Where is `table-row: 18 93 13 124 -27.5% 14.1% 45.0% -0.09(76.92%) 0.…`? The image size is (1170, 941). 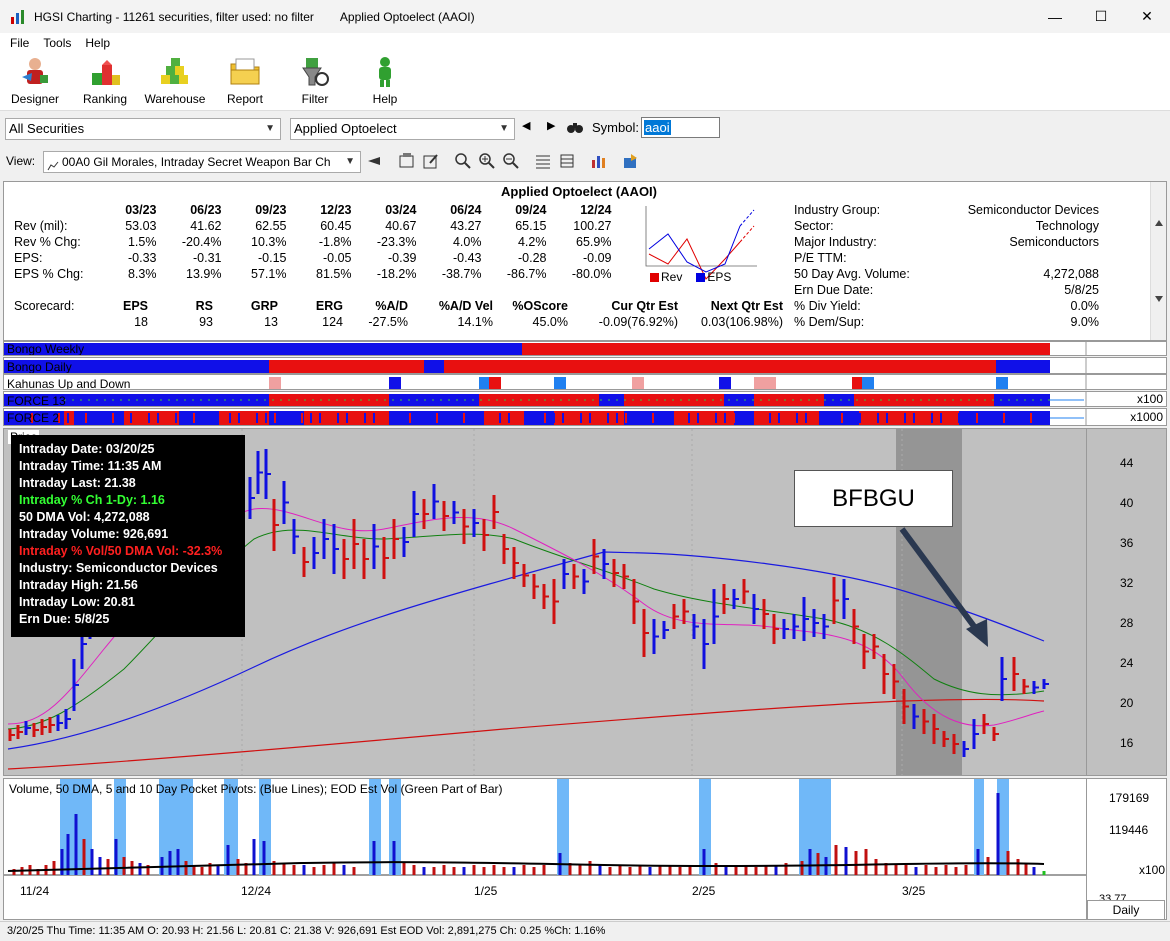
table-row: 18 93 13 124 -27.5% 14.1% 45.0% -0.09(76.92%) 0.… is located at coordinates (458, 322).